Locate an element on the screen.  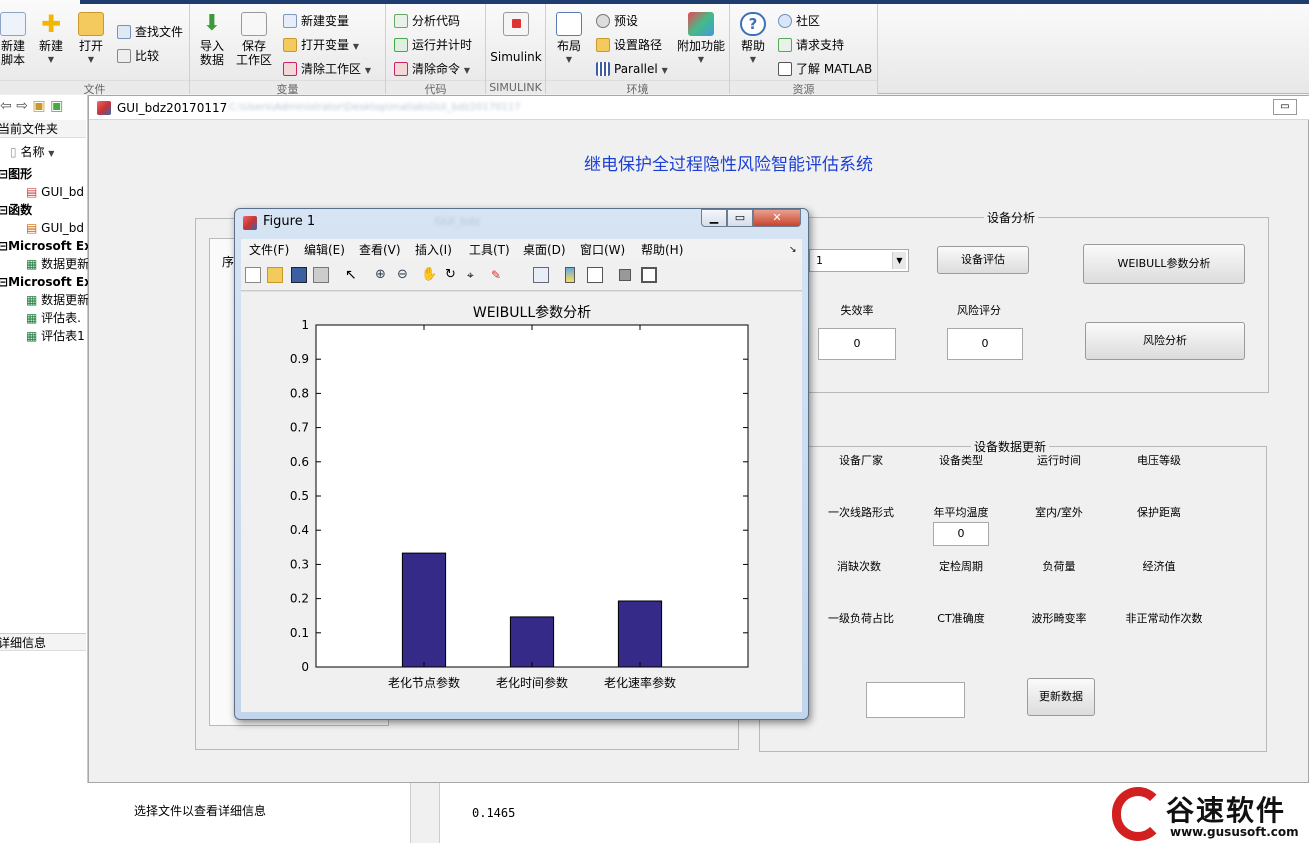
clear-workspace-button: 清除工作区 ▼ is located at coordinates (327, 69).